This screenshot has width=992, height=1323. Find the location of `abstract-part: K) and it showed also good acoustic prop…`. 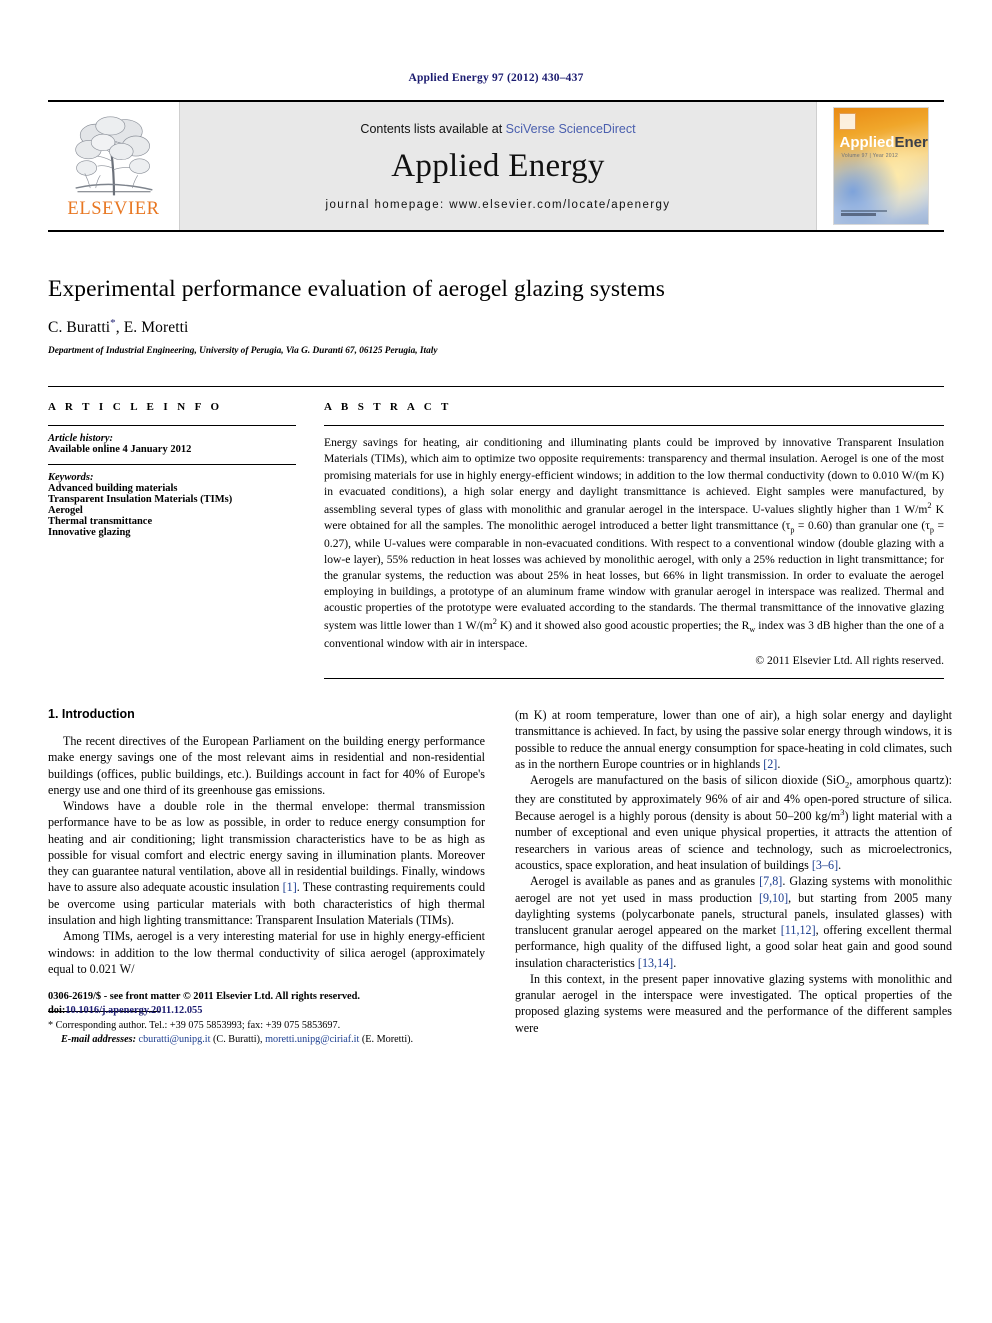

abstract-part: K) and it showed also good acoustic prop… is located at coordinates (623, 626).